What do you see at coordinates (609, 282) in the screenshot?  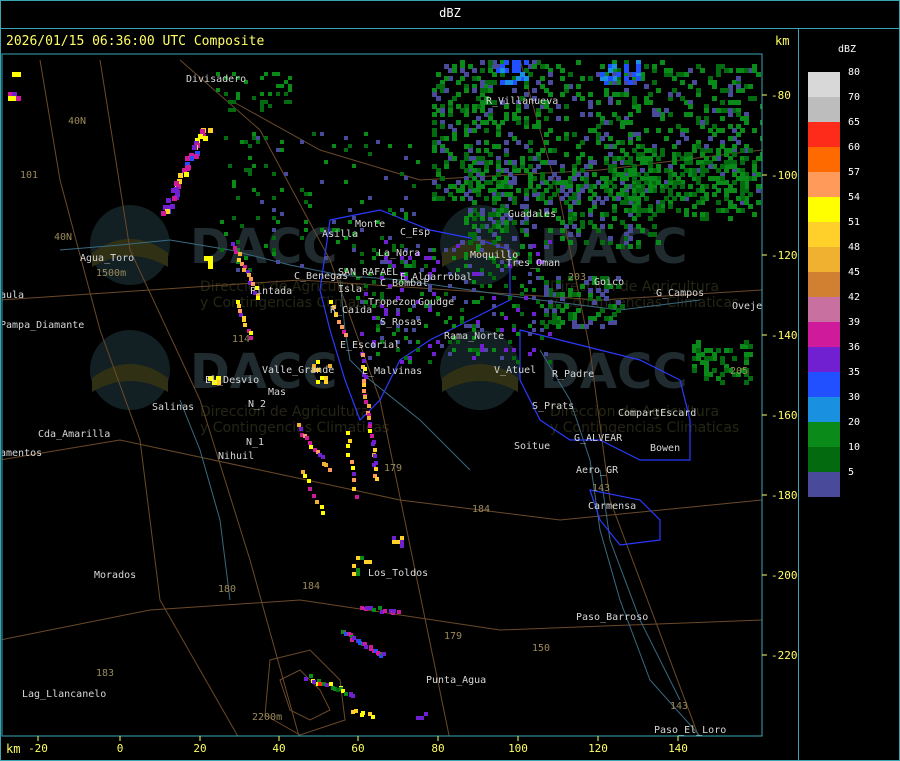 I see `town-label: Goico` at bounding box center [609, 282].